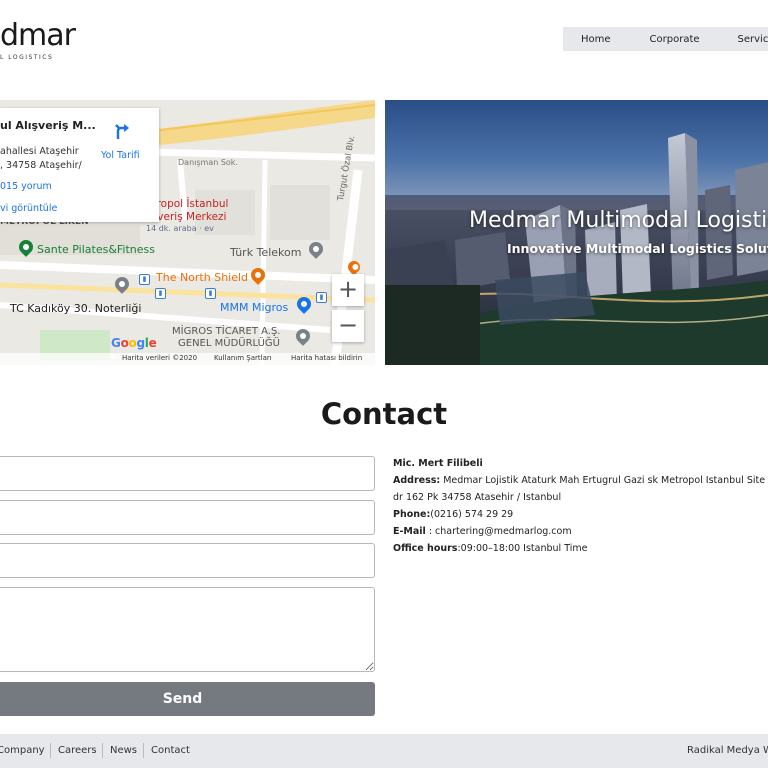  I want to click on zoom-in-button: +, so click(348, 290).